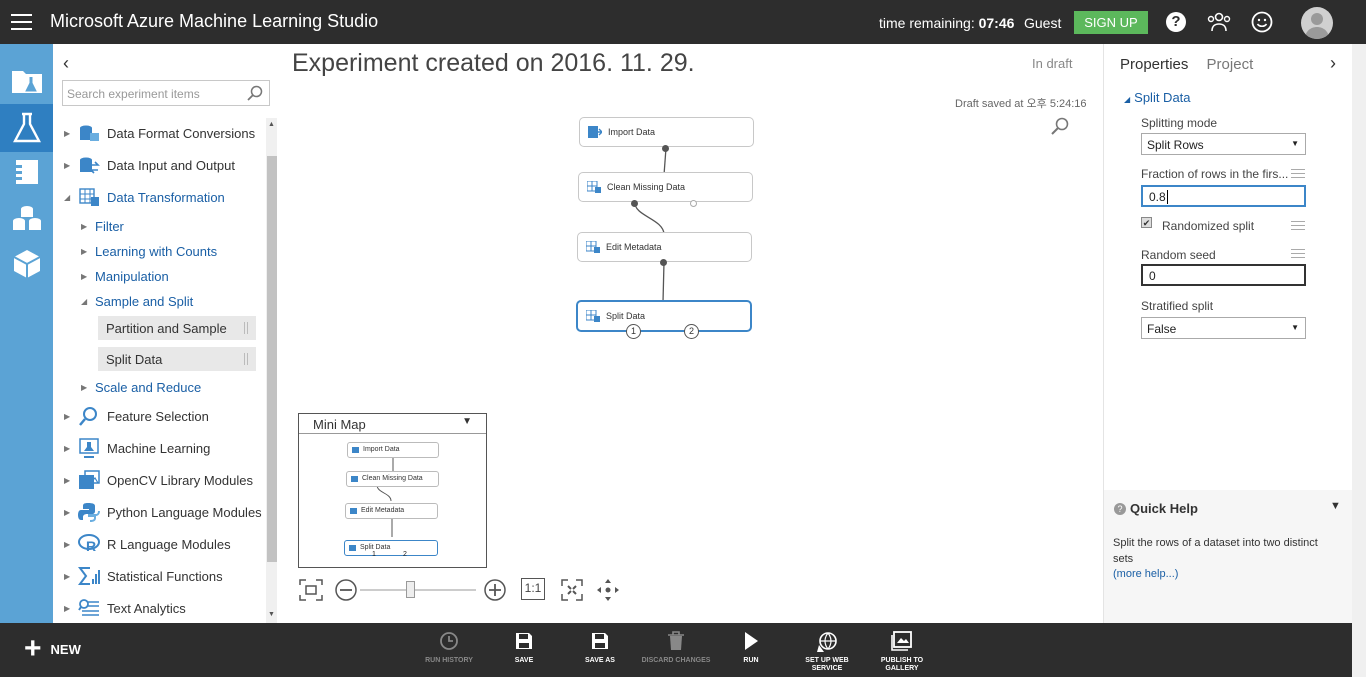 This screenshot has width=1366, height=677. What do you see at coordinates (66, 63) in the screenshot?
I see `collapse-palette-button: ‹` at bounding box center [66, 63].